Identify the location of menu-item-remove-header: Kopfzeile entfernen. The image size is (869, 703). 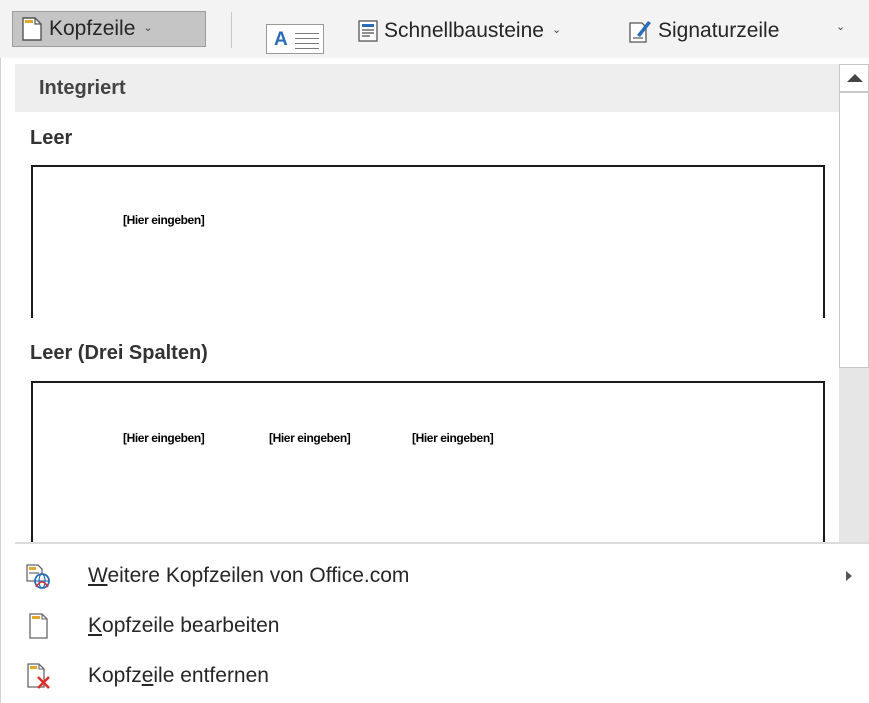
(442, 676).